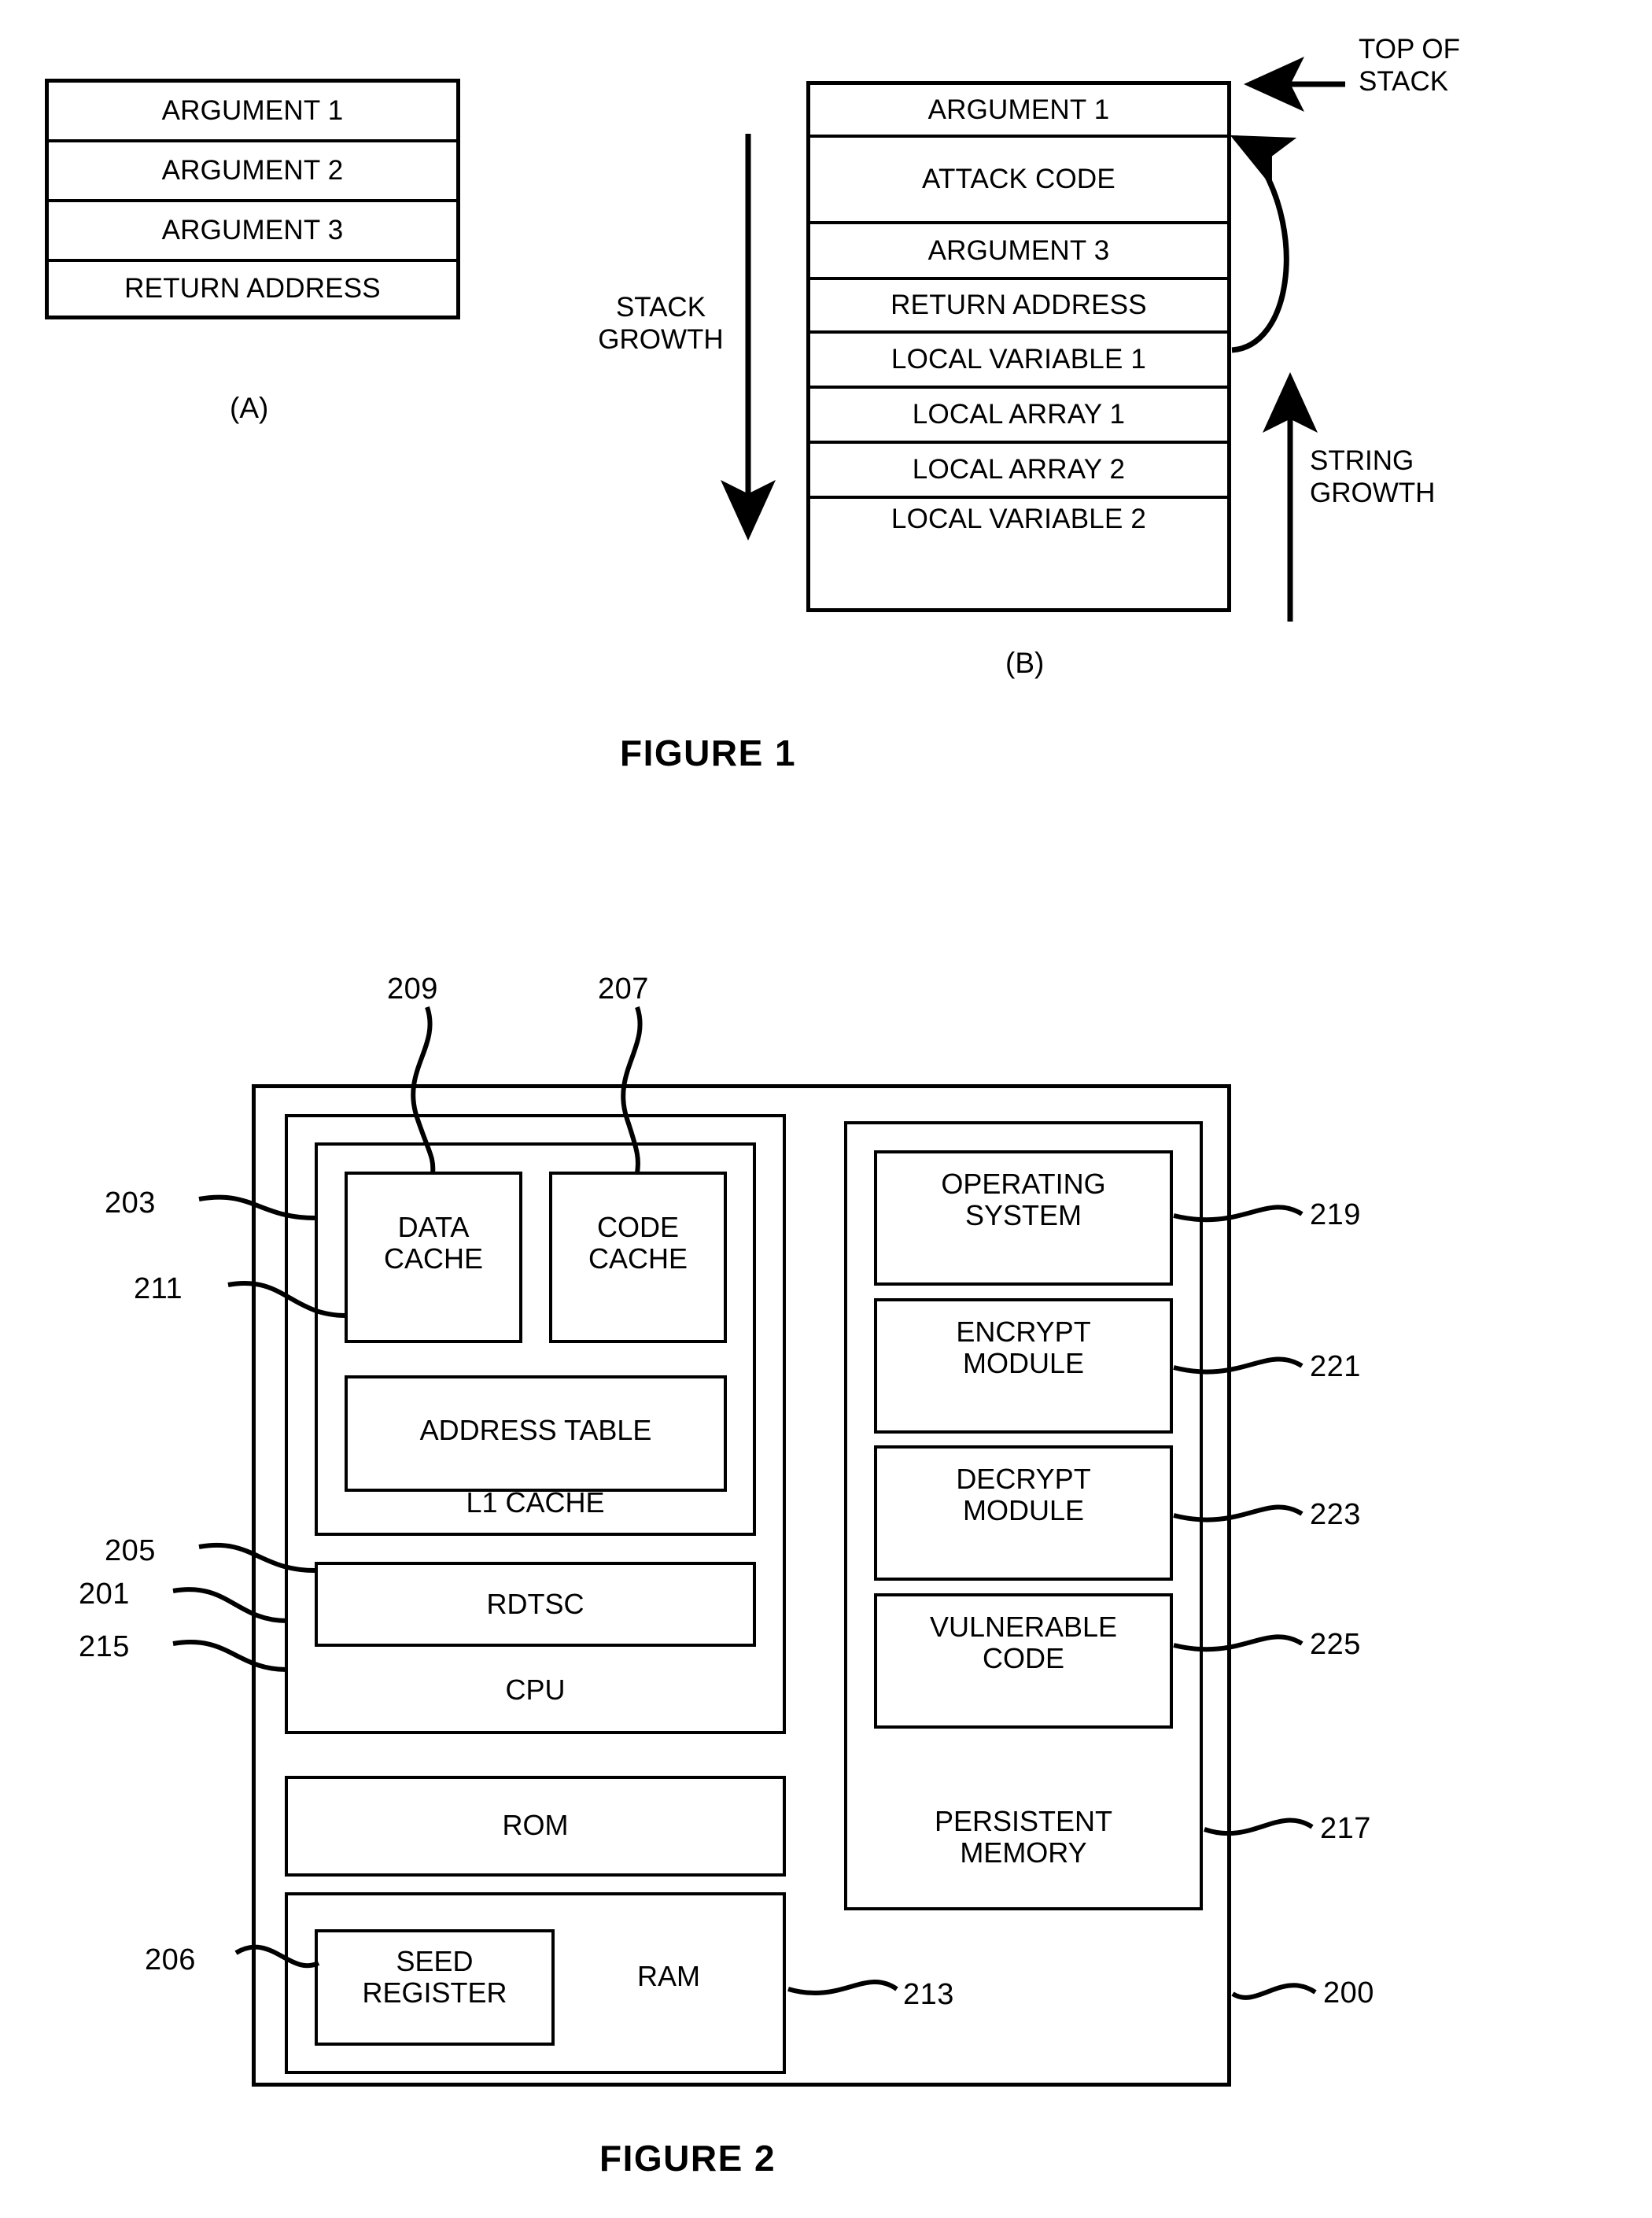  Describe the element at coordinates (1373, 477) in the screenshot. I see `string-growth-label: STRING GROWTH` at that location.